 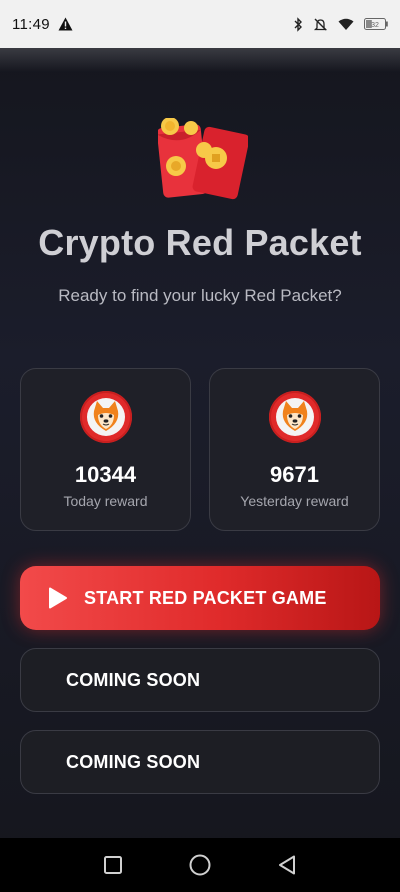 I want to click on coming-soon-button-1: COMING SOON, so click(x=200, y=680).